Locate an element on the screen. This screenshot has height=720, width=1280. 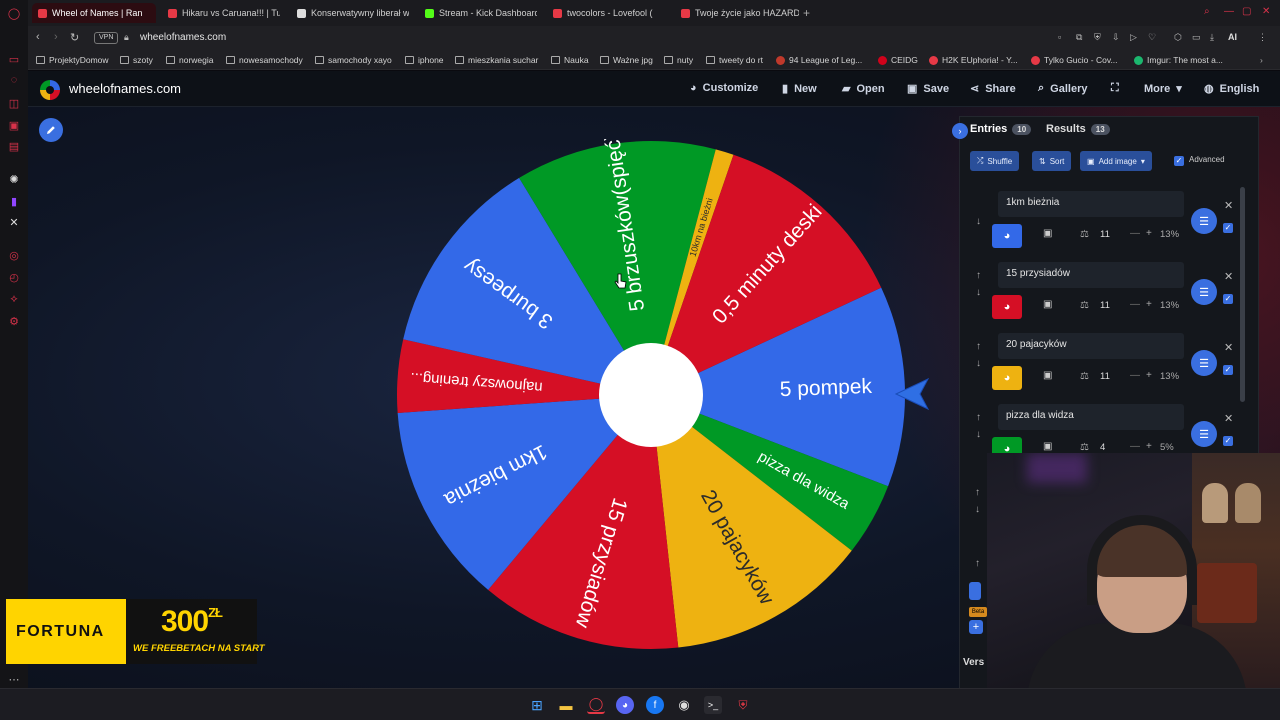
bookmark-folder: nuty is located at coordinates (678, 60).